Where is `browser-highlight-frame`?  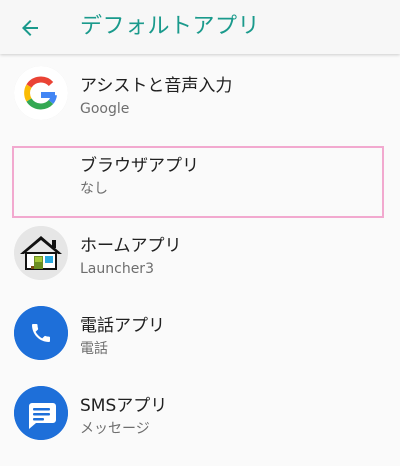 browser-highlight-frame is located at coordinates (198, 182).